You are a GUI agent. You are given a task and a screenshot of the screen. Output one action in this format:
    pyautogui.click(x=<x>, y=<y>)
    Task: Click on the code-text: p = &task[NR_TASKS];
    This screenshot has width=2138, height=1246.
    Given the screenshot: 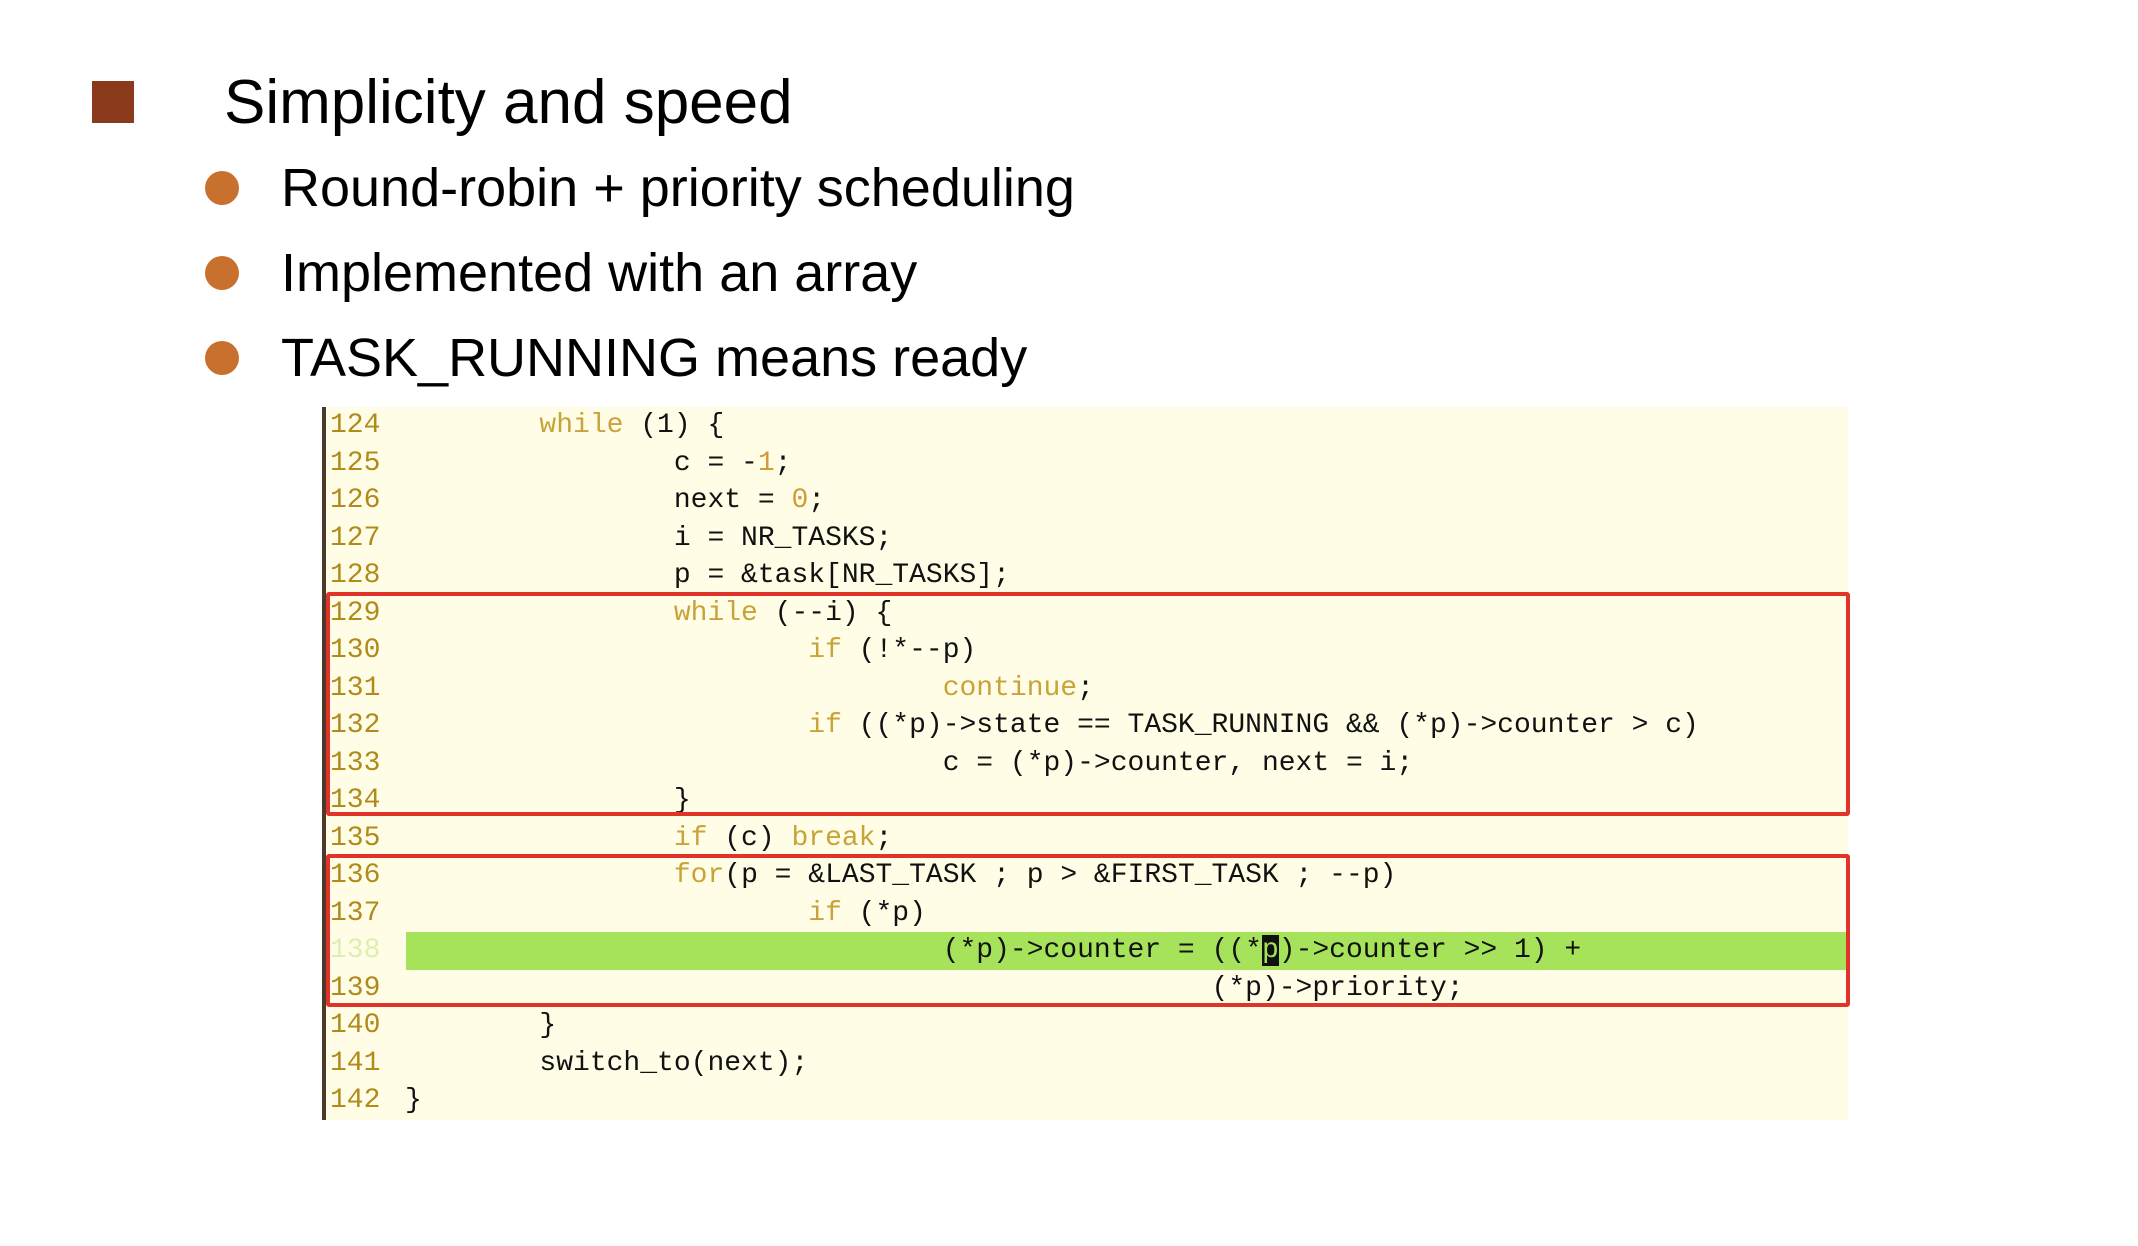 What is the action you would take?
    pyautogui.click(x=707, y=576)
    